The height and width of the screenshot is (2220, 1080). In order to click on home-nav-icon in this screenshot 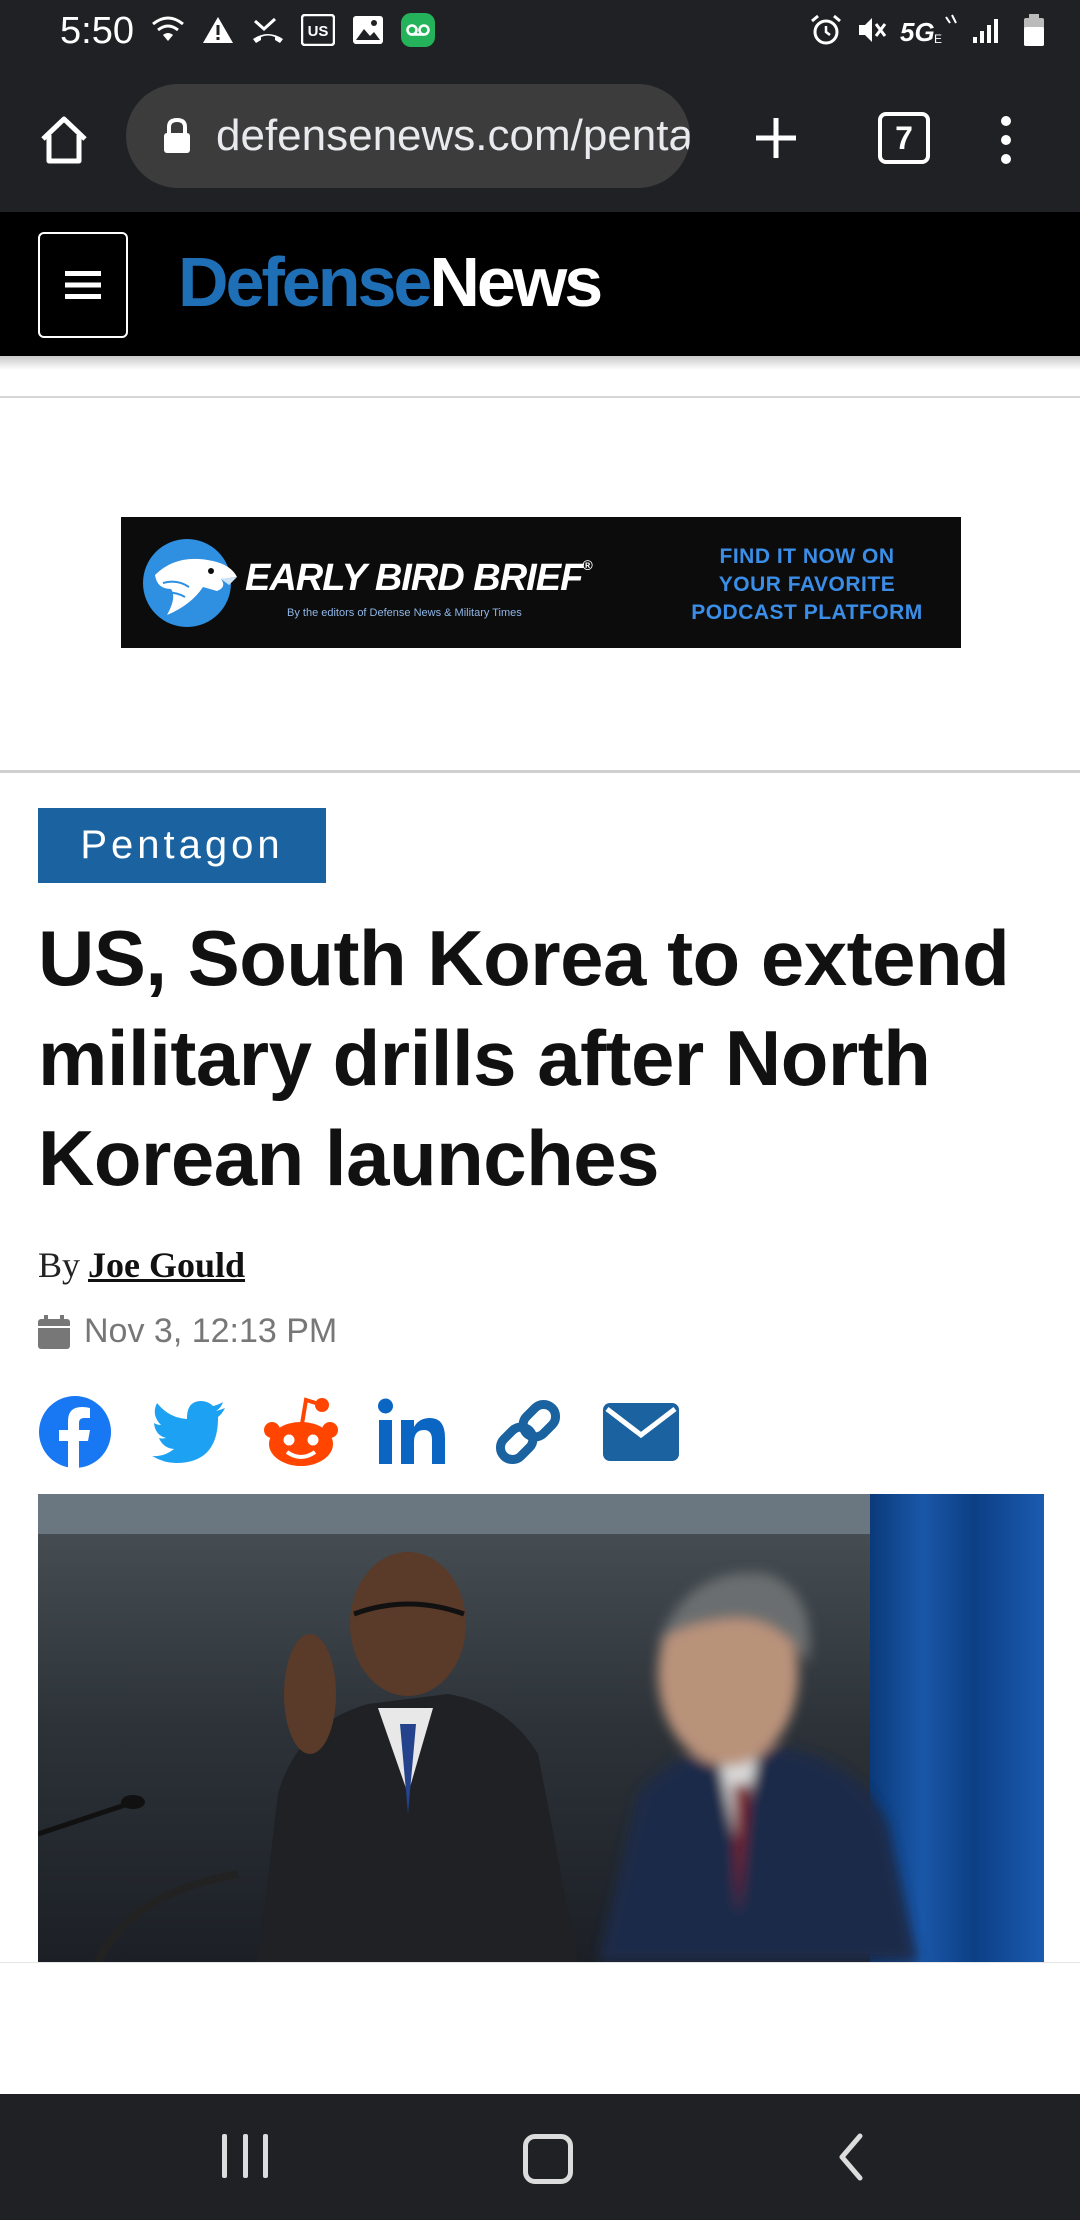, I will do `click(548, 2159)`.